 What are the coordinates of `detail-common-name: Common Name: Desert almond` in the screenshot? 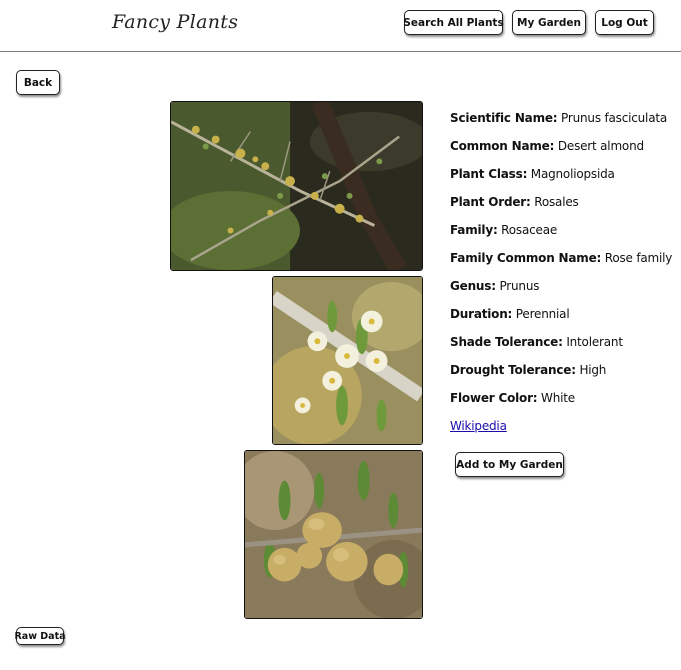 It's located at (547, 146).